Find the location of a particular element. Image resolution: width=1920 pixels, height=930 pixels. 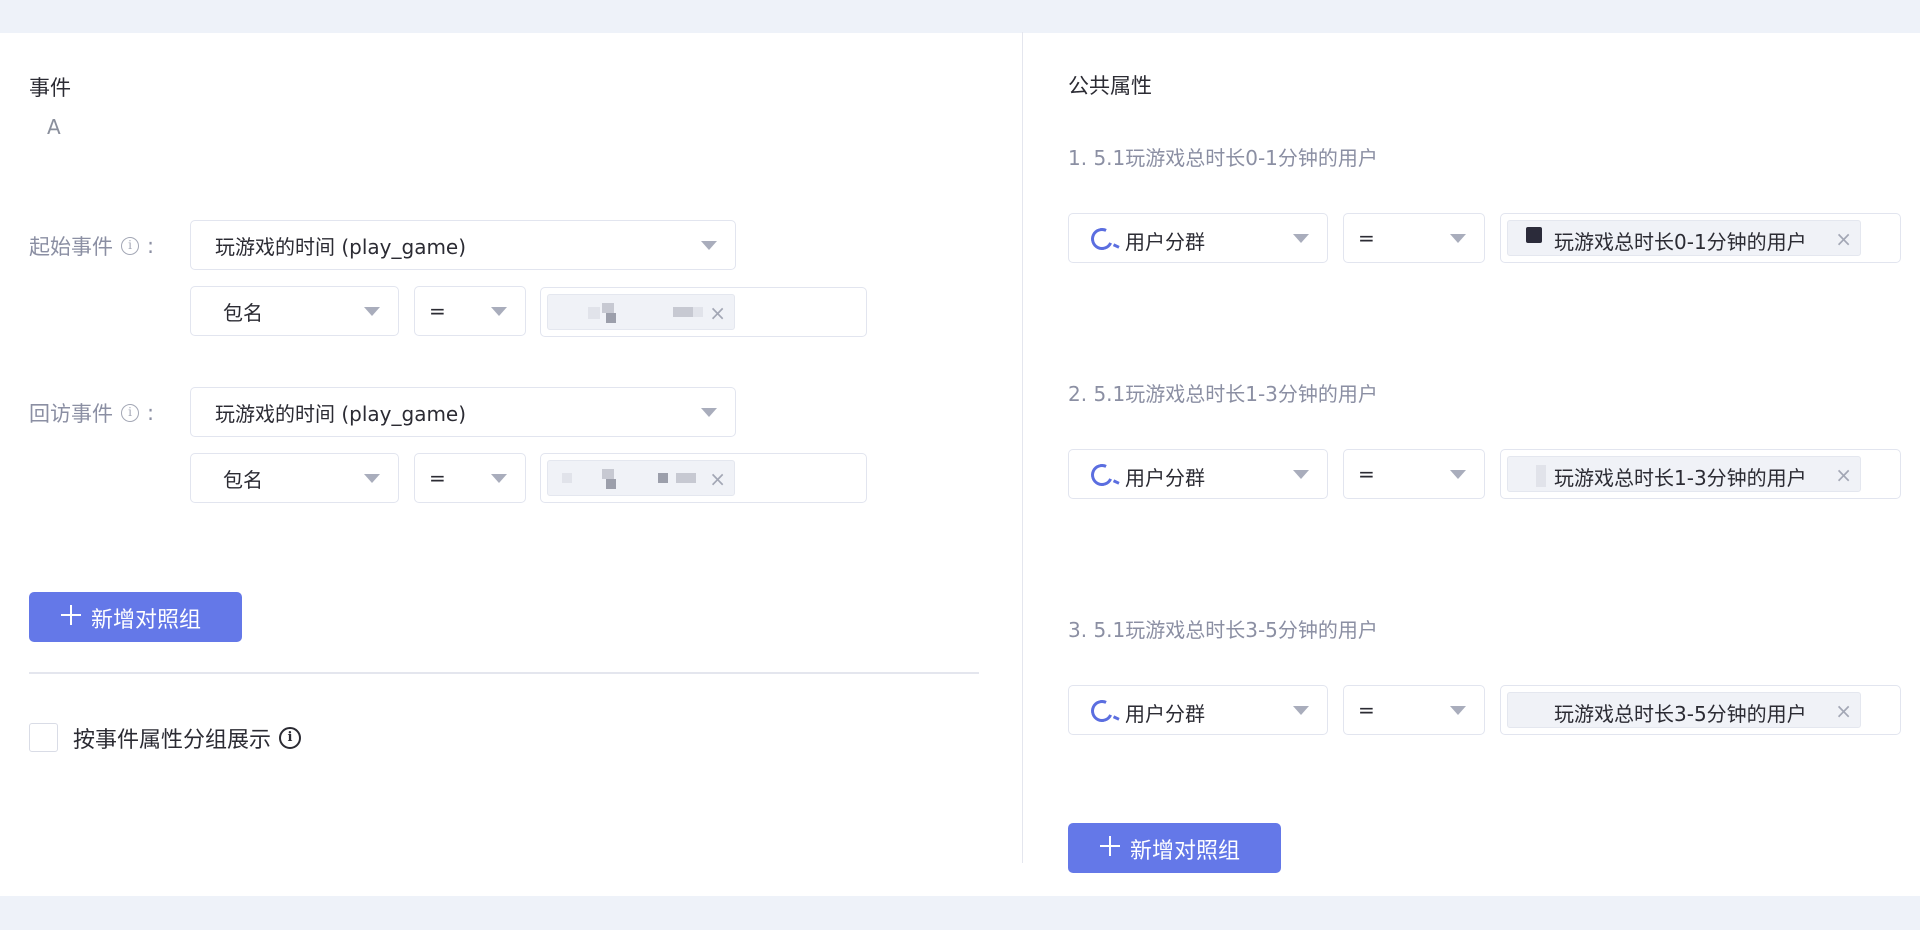

segment-value-tag: 玩游戏总时长3-5分钟的用户 × is located at coordinates (1684, 710).